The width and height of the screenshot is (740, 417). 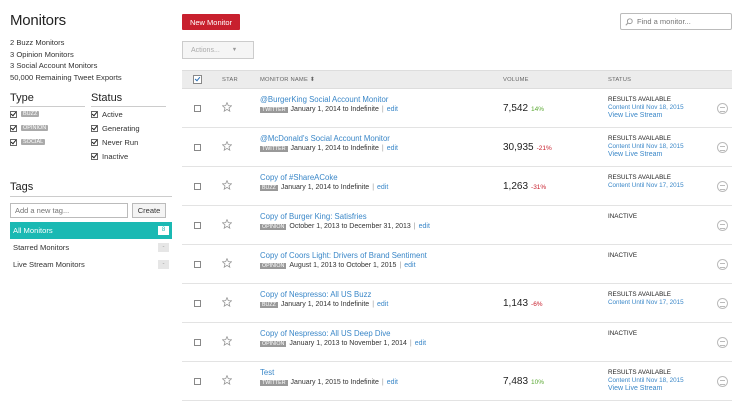 I want to click on monitor-name-link: Copy of Nespresso: All US Deep Dive, so click(x=381, y=333).